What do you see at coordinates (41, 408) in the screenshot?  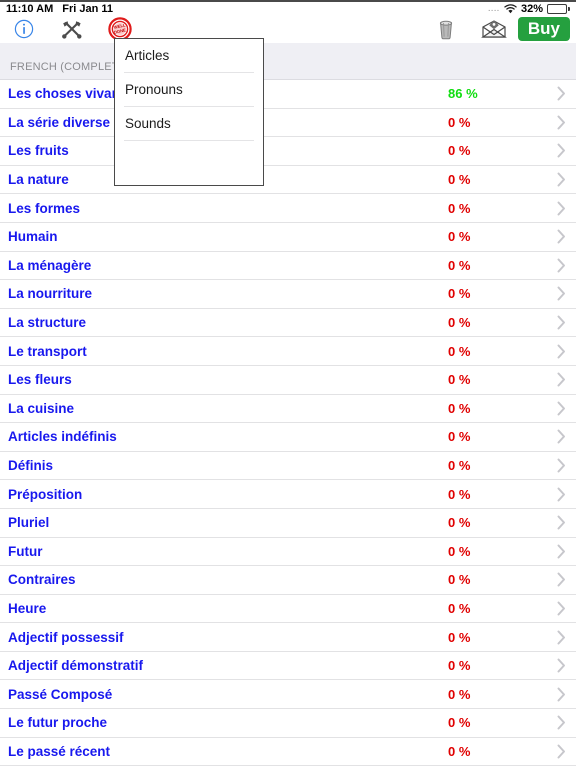 I see `lesson-title: La cuisine` at bounding box center [41, 408].